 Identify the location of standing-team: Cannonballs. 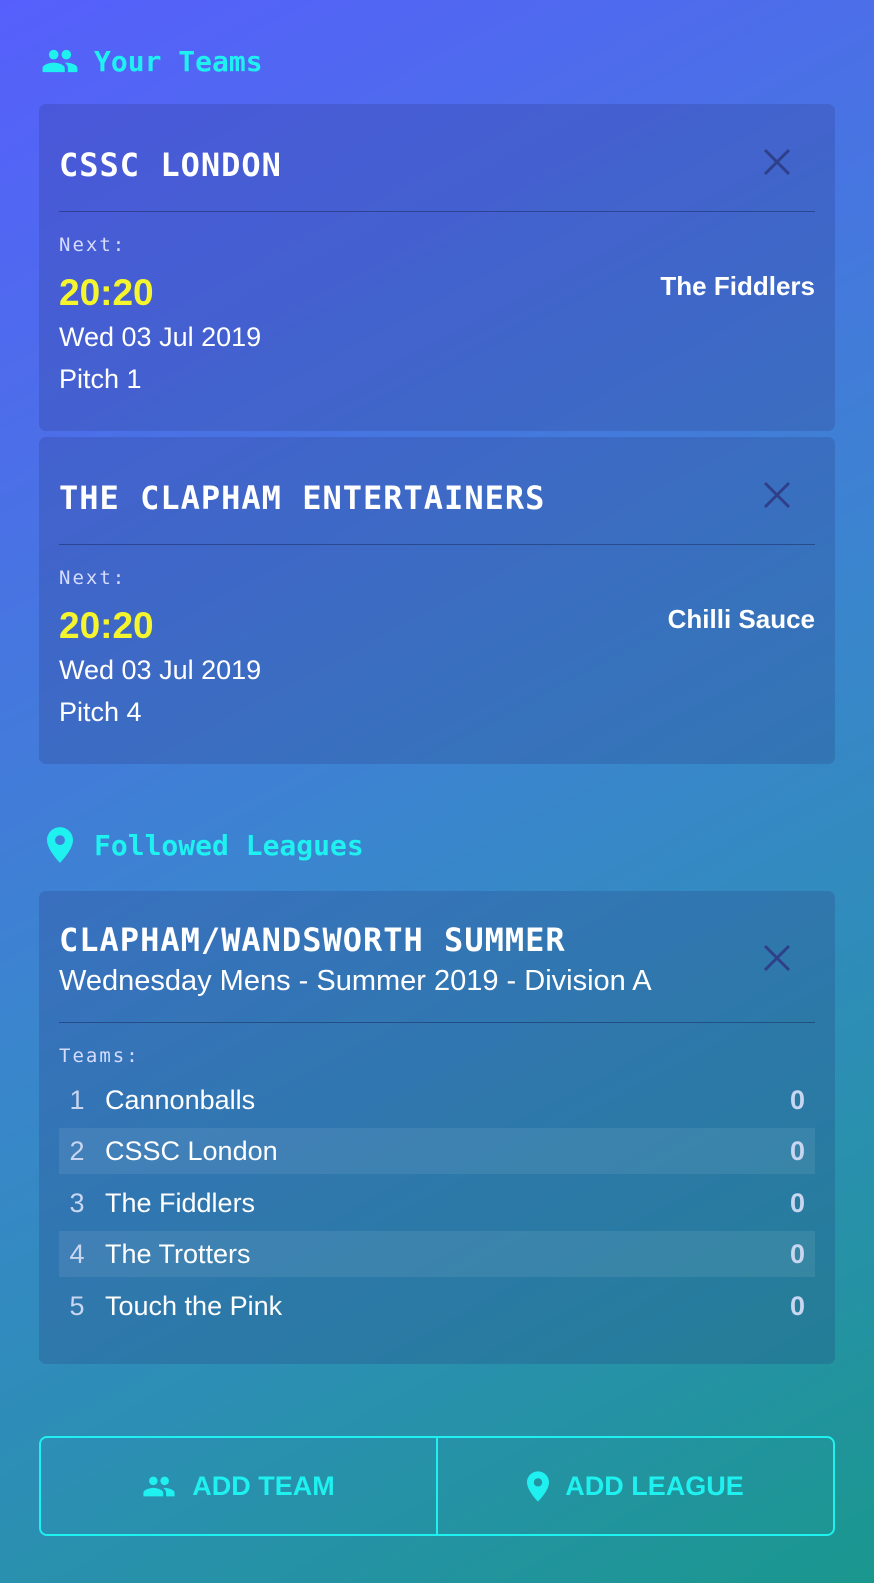
(180, 1099).